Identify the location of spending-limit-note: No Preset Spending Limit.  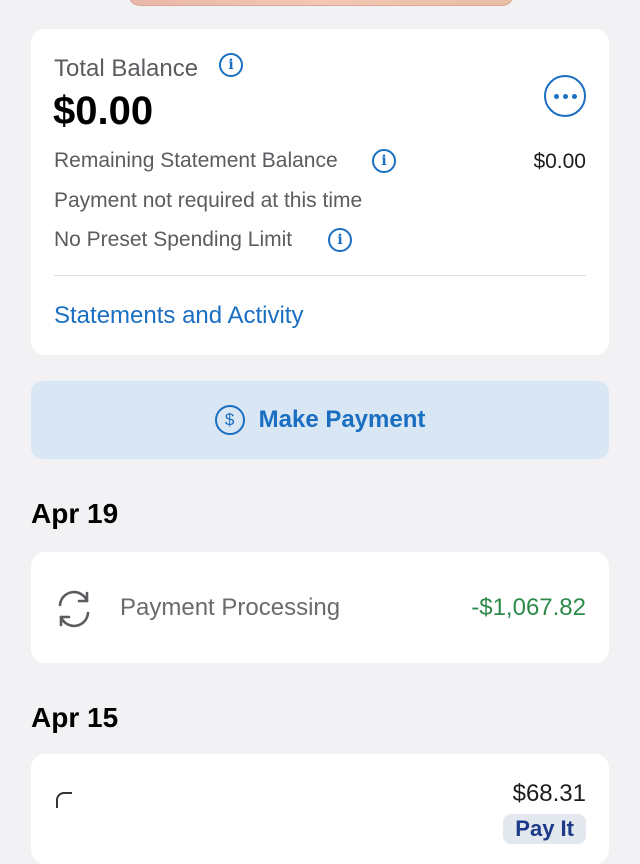
(173, 239).